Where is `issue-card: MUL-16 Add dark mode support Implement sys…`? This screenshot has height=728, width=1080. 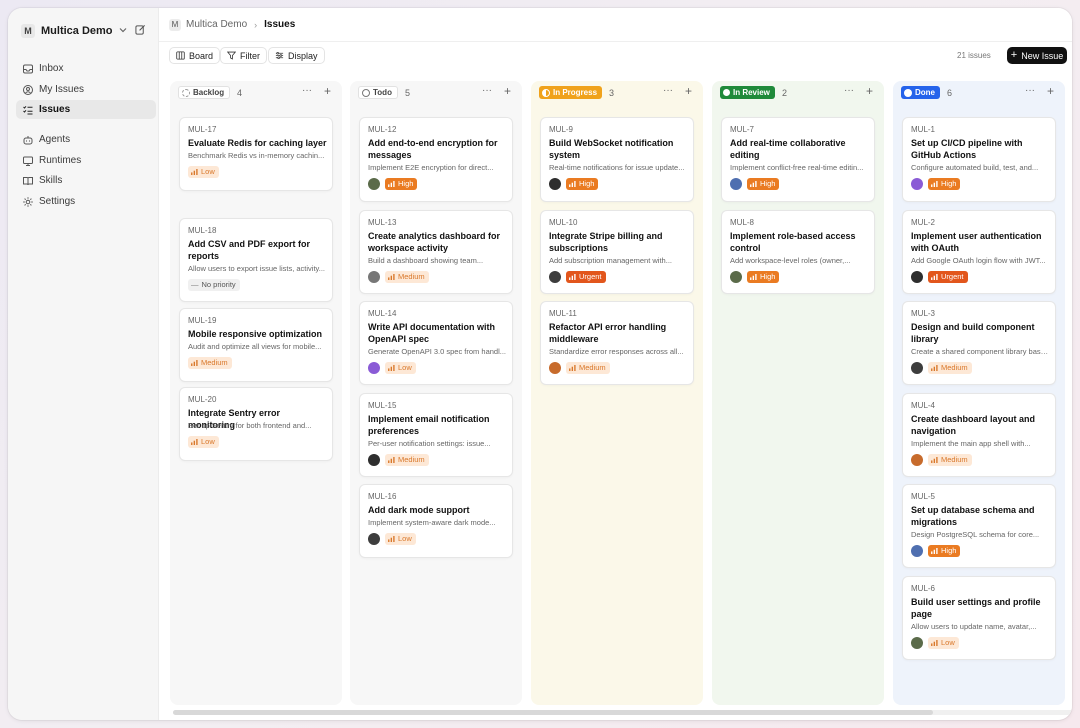
issue-card: MUL-16 Add dark mode support Implement sys… is located at coordinates (436, 521).